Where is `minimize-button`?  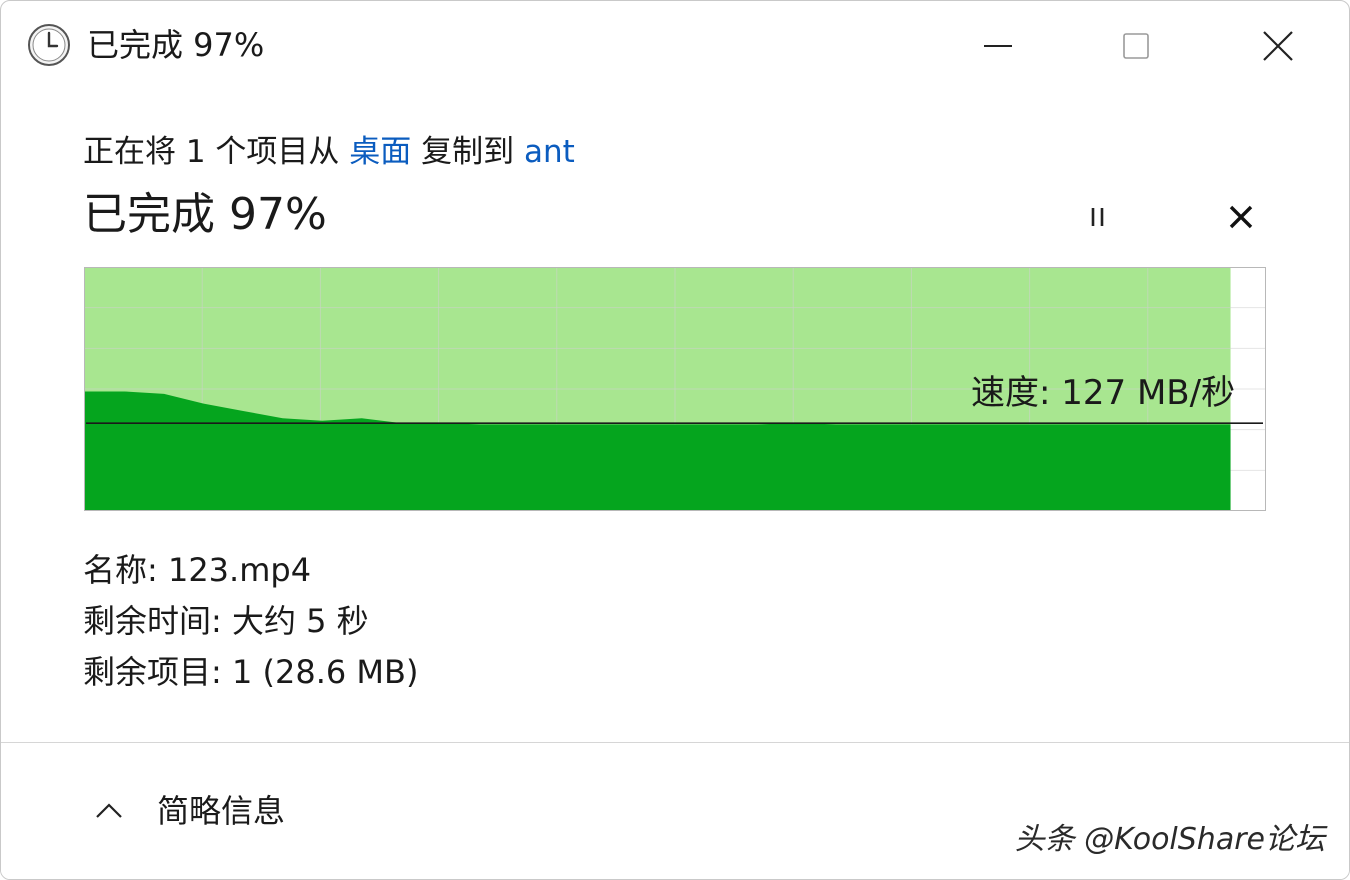
minimize-button is located at coordinates (998, 46).